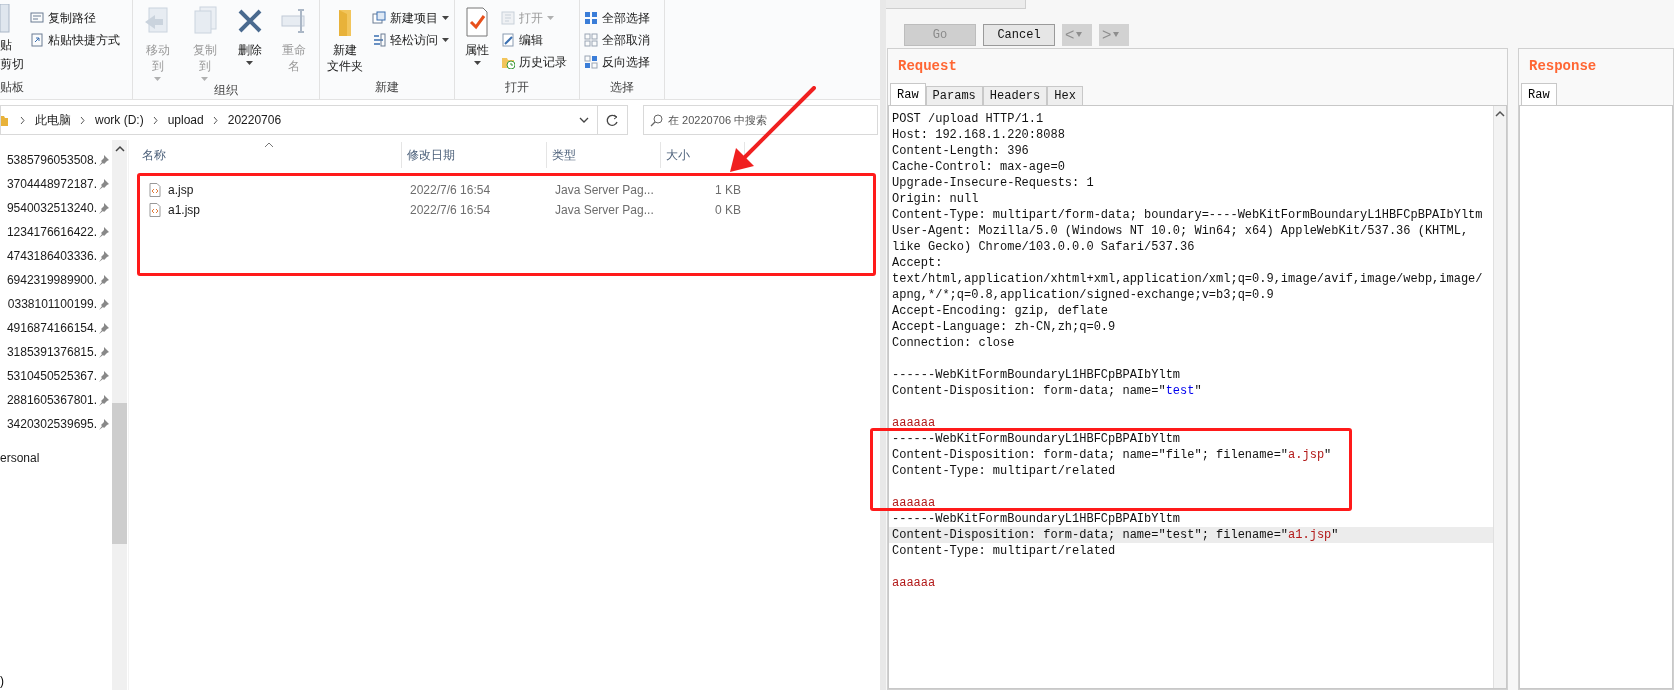 The width and height of the screenshot is (1674, 690). I want to click on code-line: Connection: close, so click(953, 343).